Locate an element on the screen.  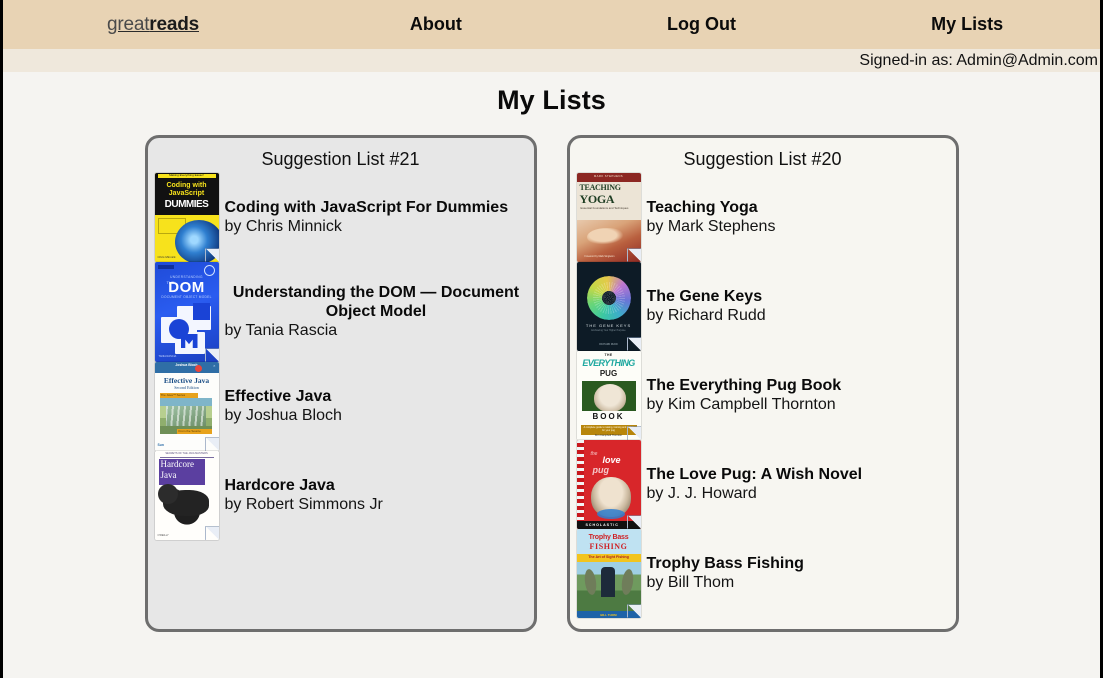
book-title: Effective Java is located at coordinates (278, 396).